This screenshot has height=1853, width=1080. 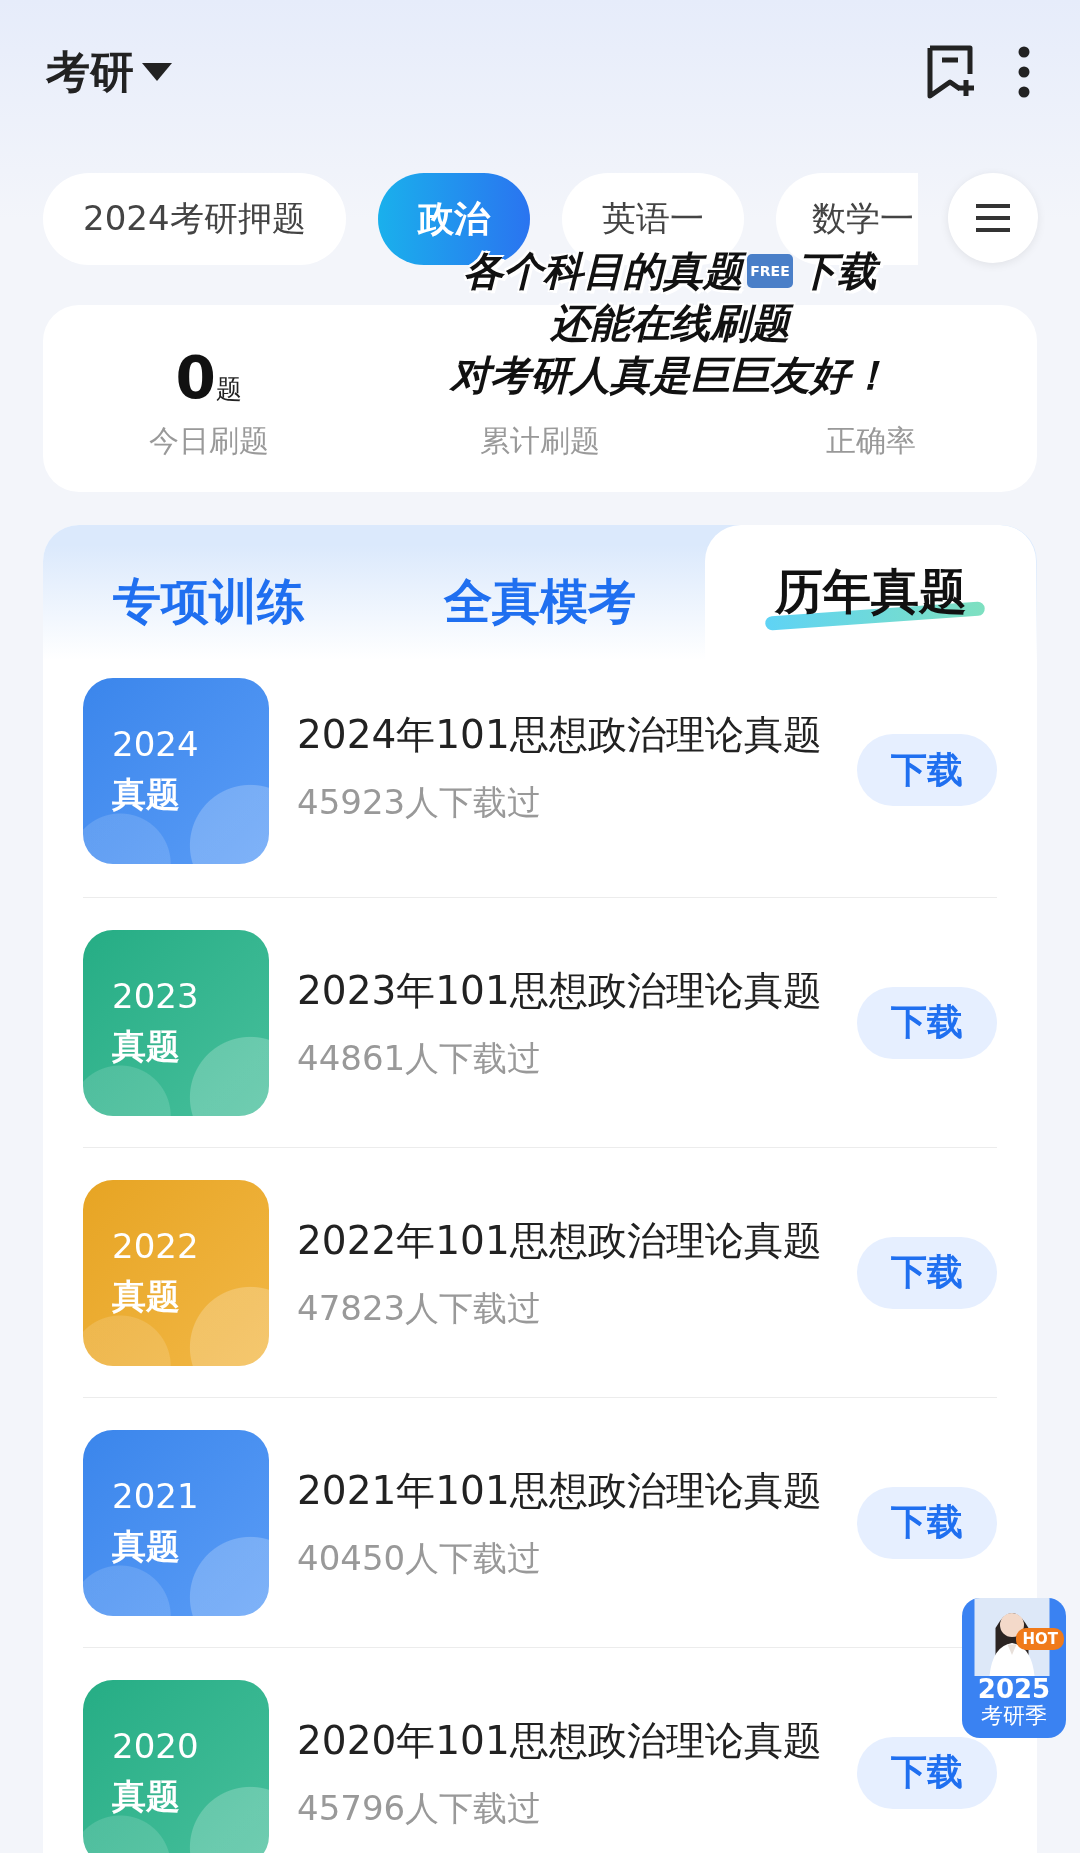 I want to click on section-tab: 全真模考, so click(x=539, y=592).